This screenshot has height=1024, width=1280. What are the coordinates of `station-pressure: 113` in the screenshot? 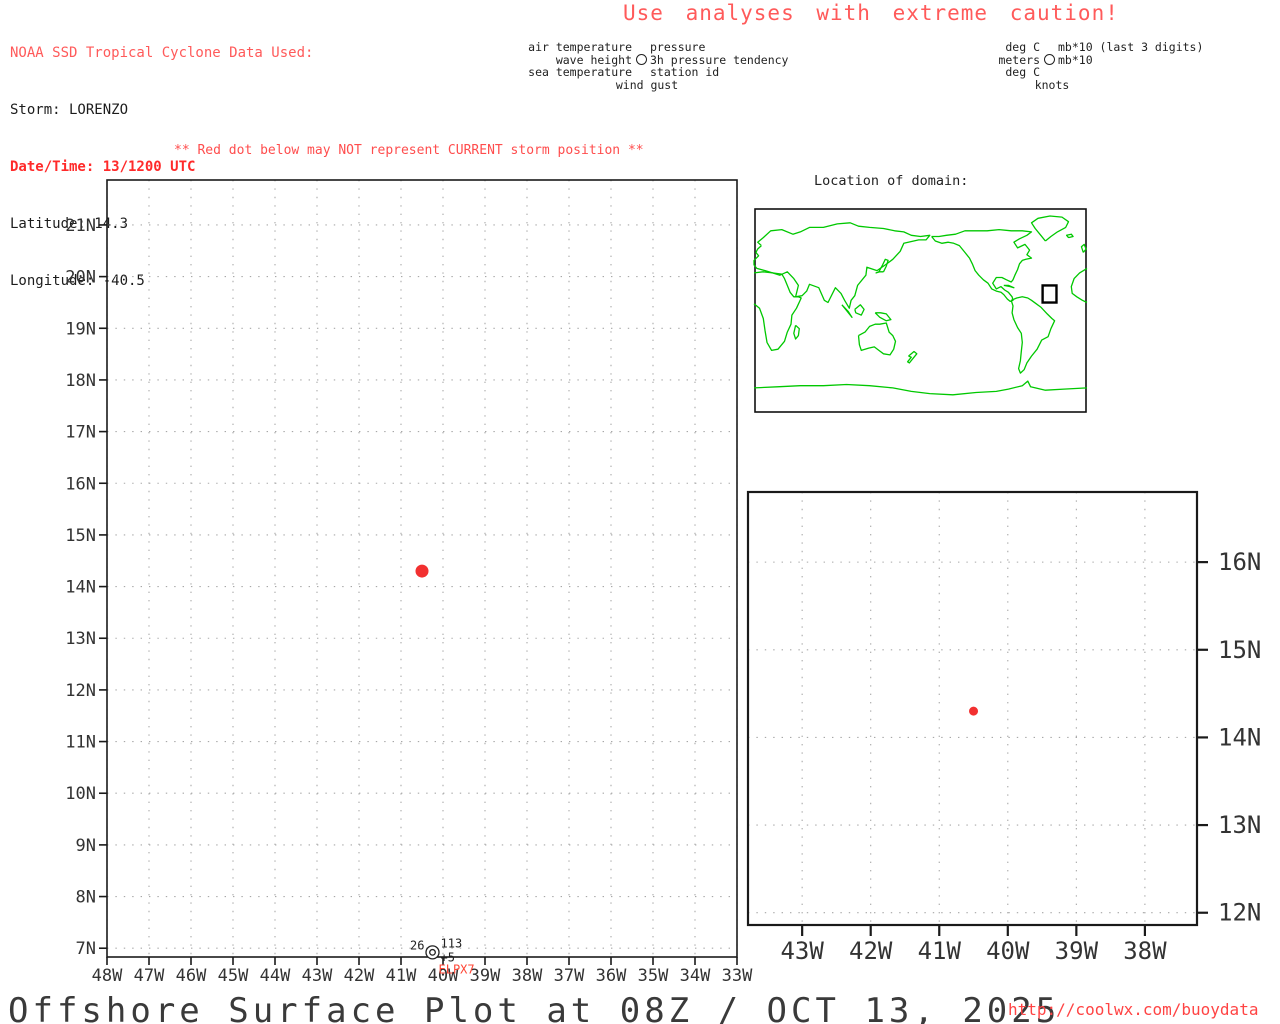 It's located at (452, 943).